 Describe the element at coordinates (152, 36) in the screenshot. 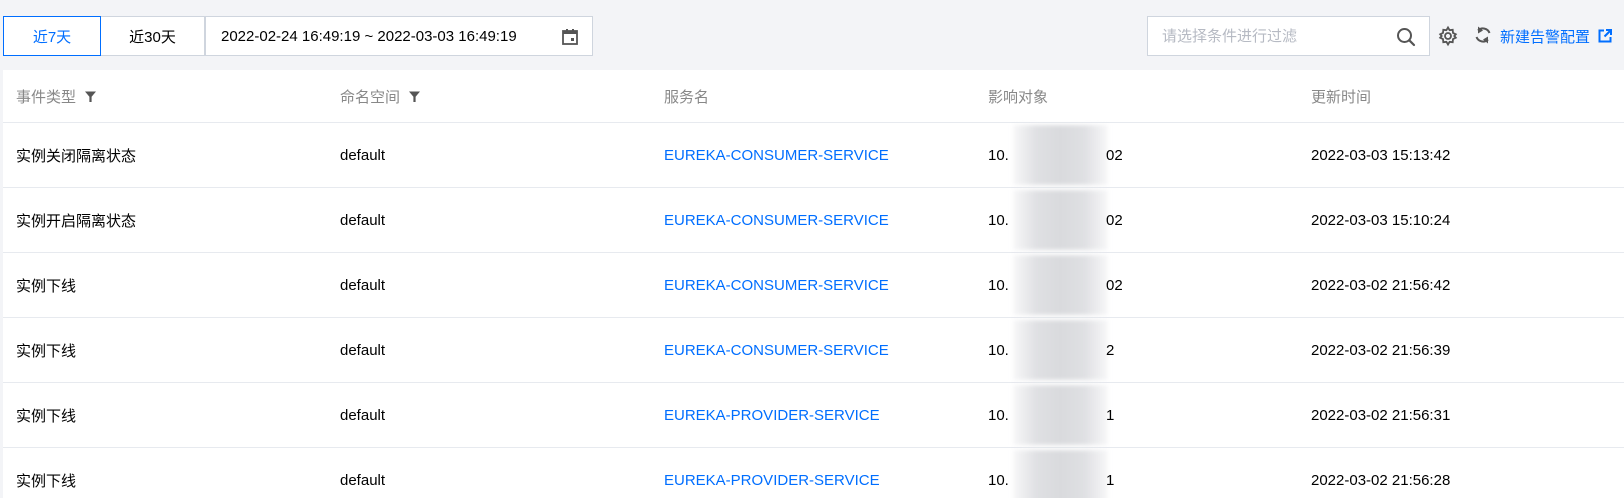

I see `range-30-days-button: 近30天` at that location.